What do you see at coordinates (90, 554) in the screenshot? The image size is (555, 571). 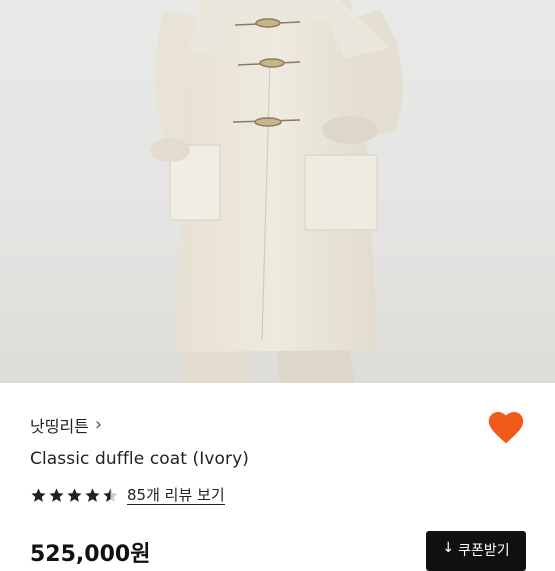 I see `price: 525,000원` at bounding box center [90, 554].